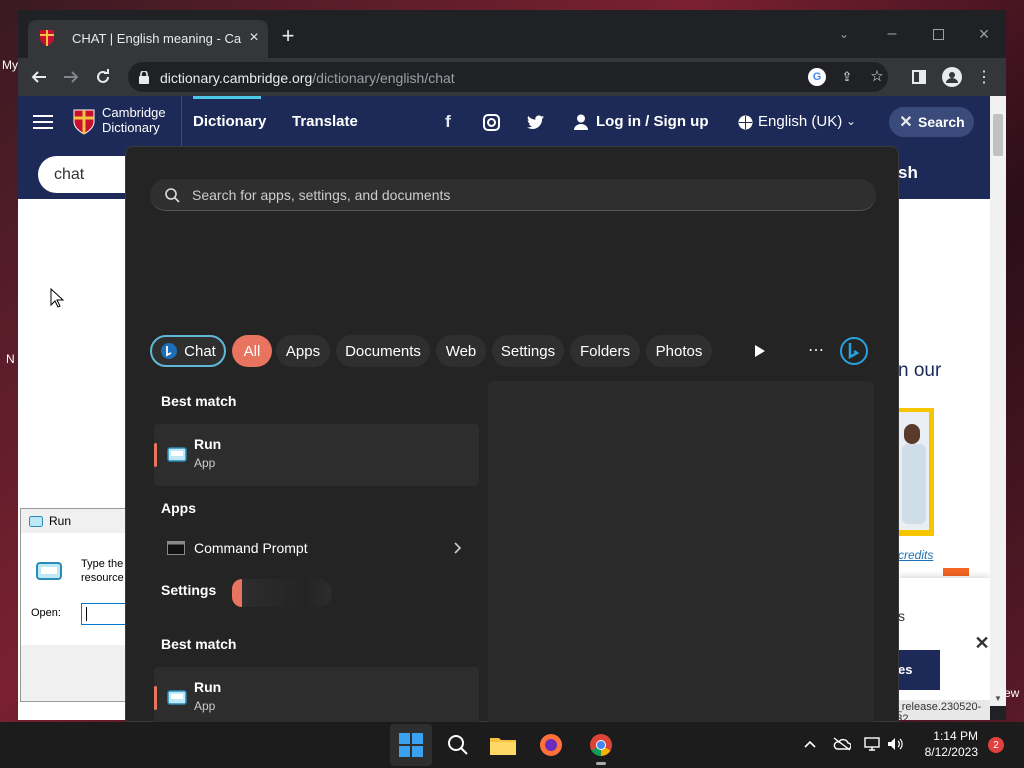 The image size is (1024, 768). I want to click on nav-translate: Translate, so click(325, 121).